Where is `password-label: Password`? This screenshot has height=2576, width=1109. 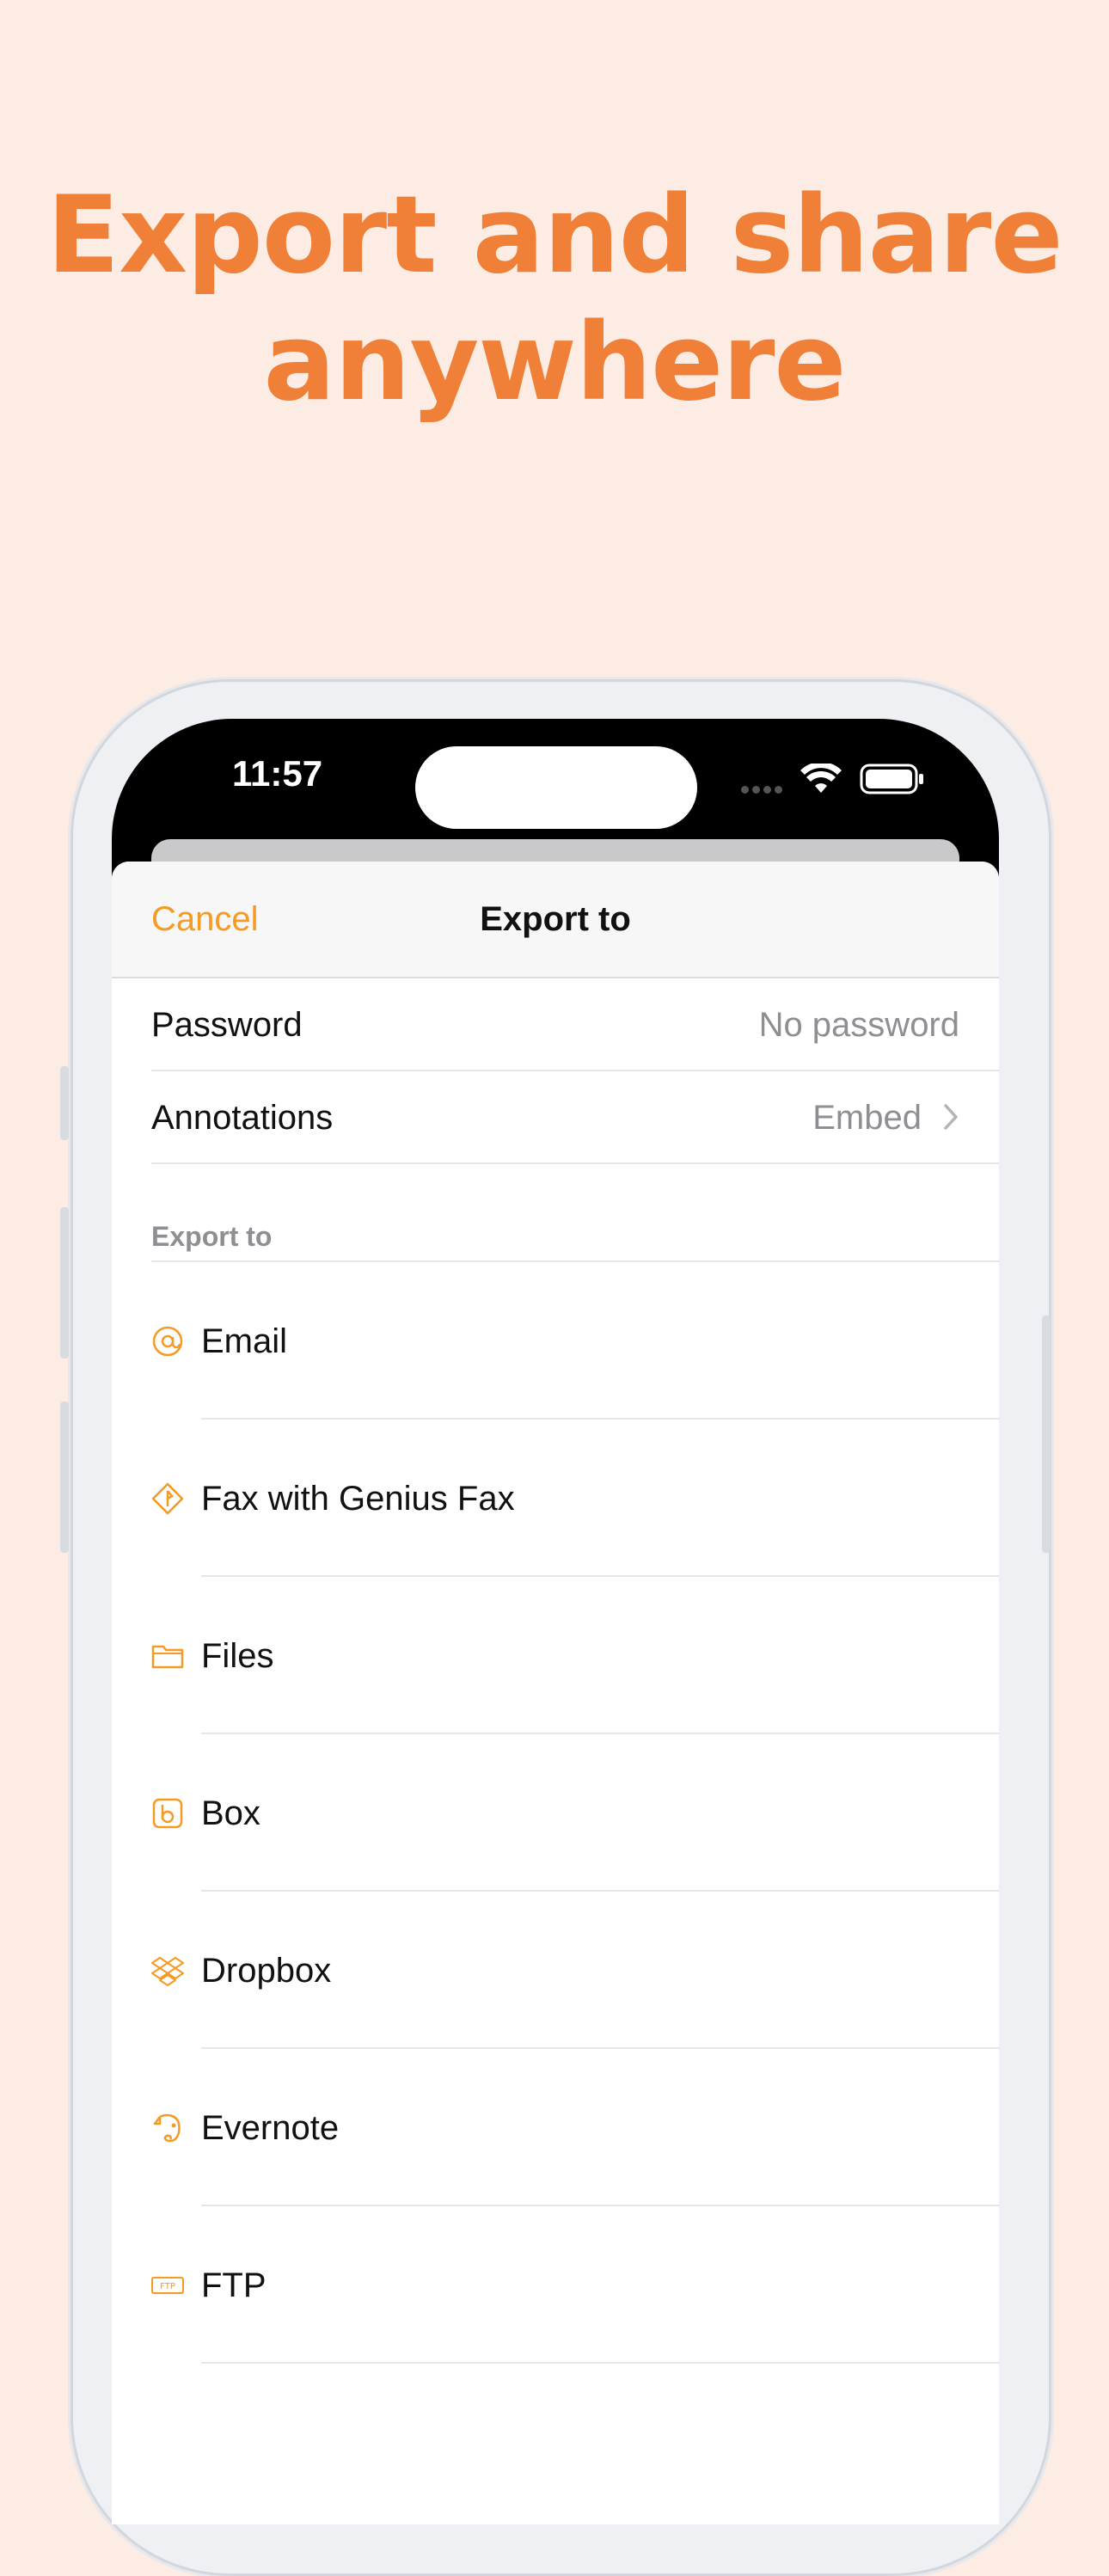
password-label: Password is located at coordinates (227, 1025).